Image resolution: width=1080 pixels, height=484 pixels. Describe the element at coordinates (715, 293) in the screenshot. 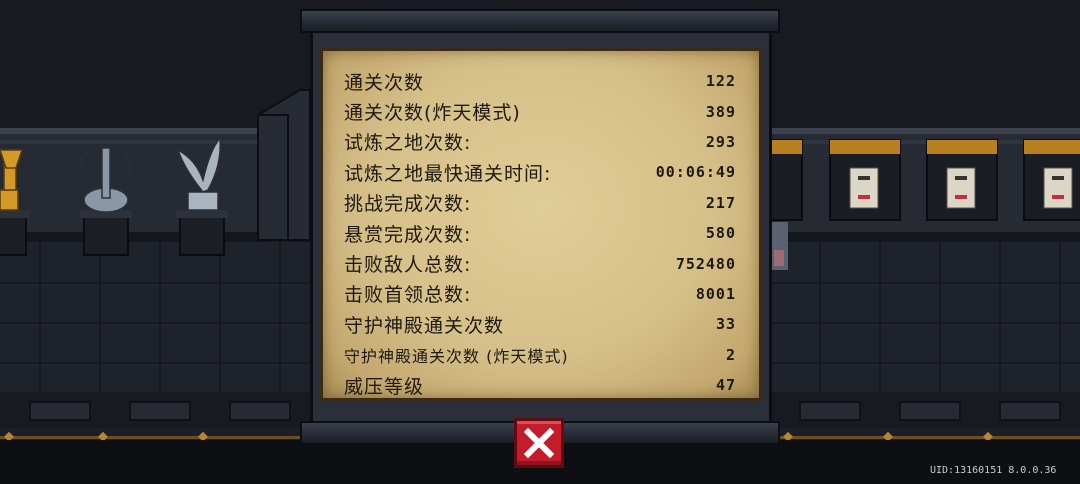

I see `stat-value: 8001` at that location.